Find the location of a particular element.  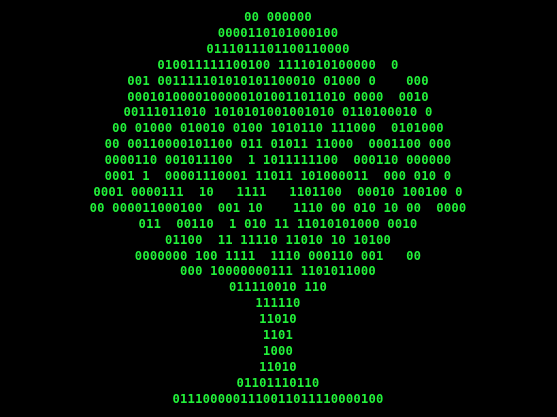

art-line: 010011111100100 1111010100000 0 is located at coordinates (278, 64).